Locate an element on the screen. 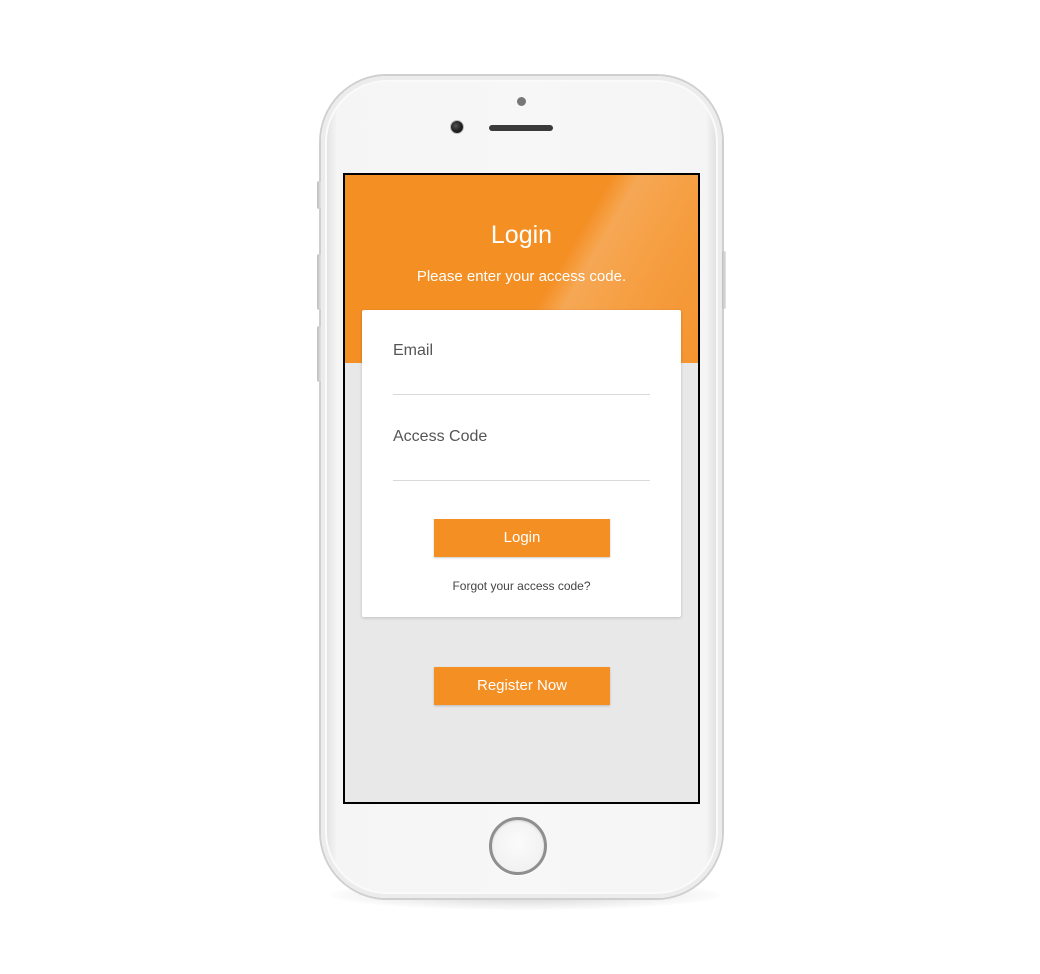 The image size is (1040, 974). register-now-button: Register Now is located at coordinates (522, 686).